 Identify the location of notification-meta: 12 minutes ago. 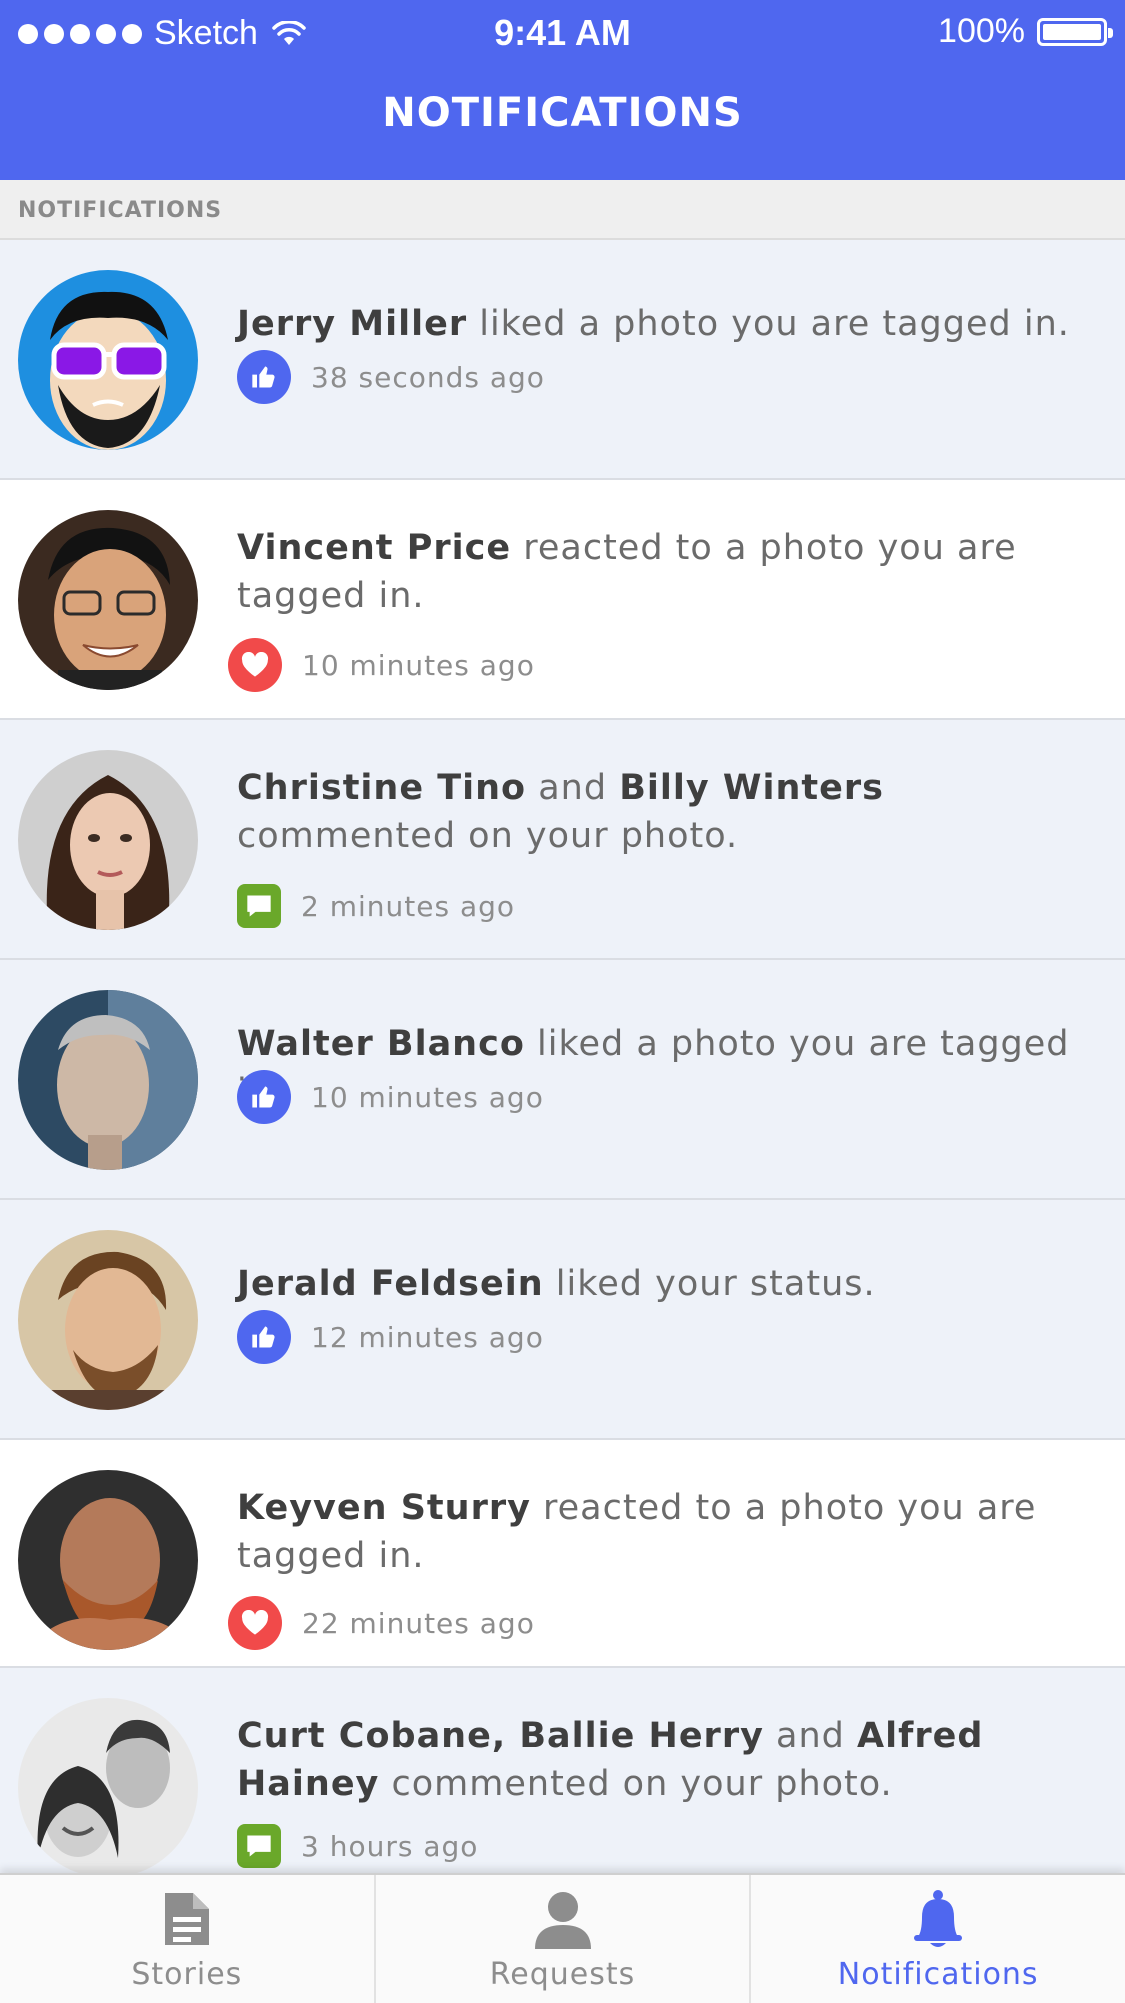
(390, 1337).